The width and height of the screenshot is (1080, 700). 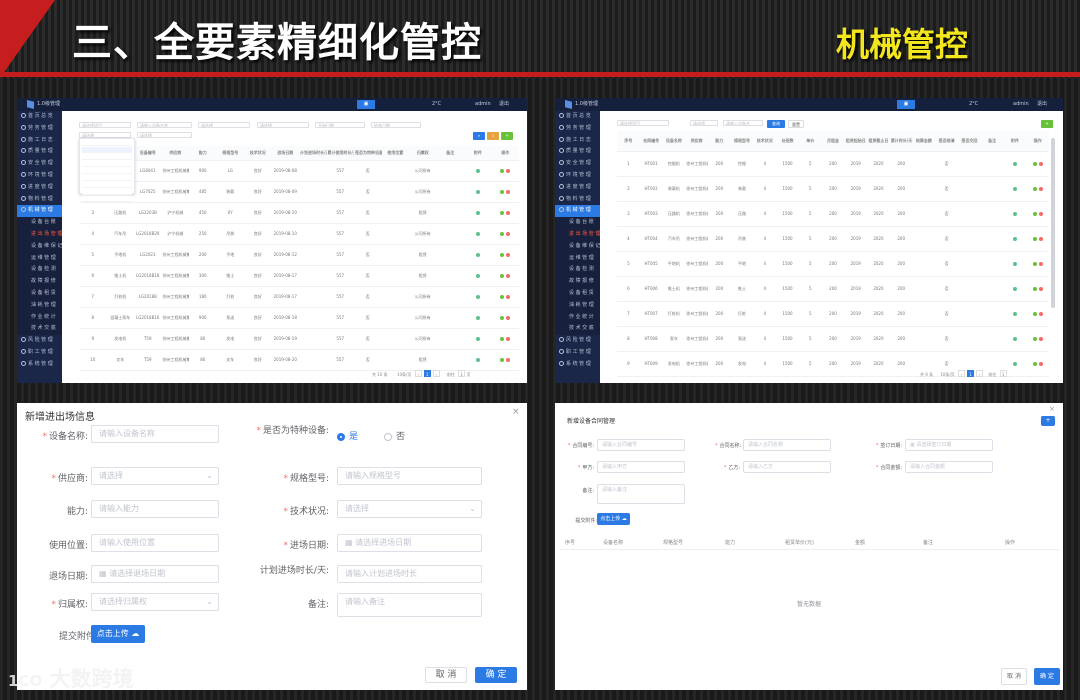 I want to click on radio-no, so click(x=388, y=436).